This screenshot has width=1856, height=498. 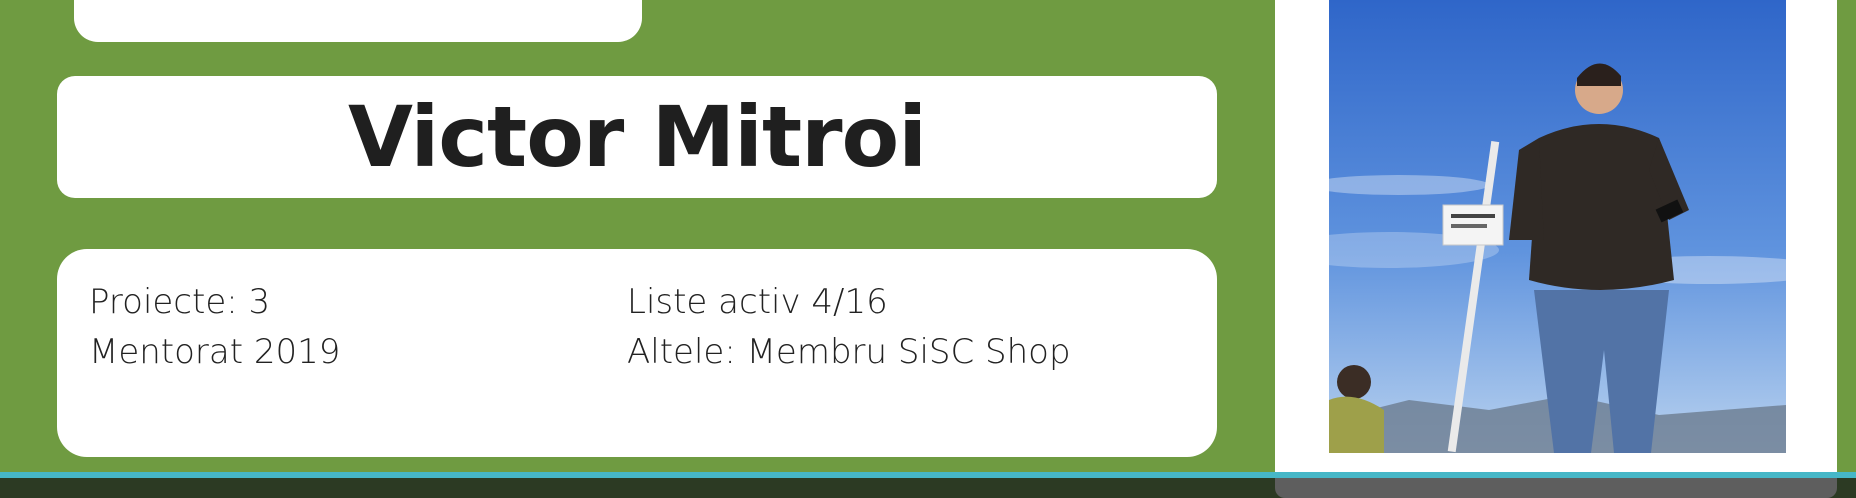 I want to click on info-other: Altele: Membru SiSC Shop, so click(x=849, y=352).